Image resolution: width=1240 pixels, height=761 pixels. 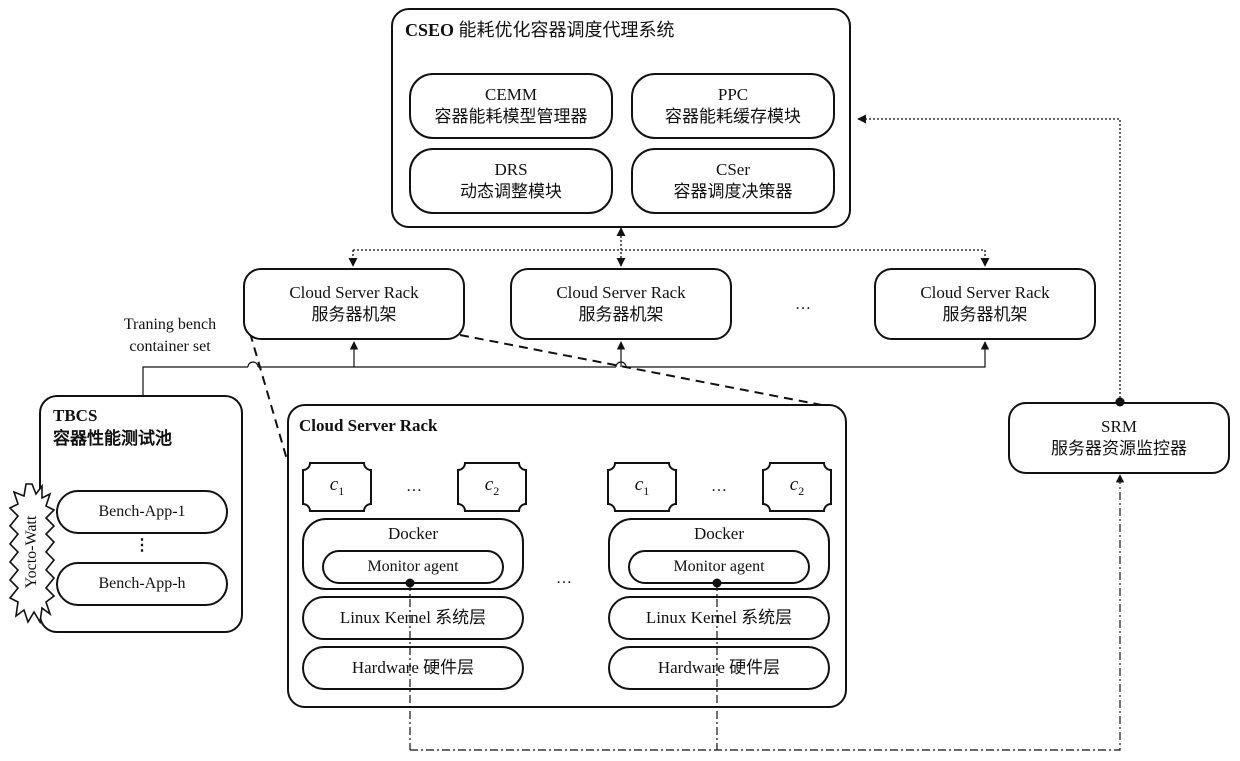 What do you see at coordinates (1119, 438) in the screenshot?
I see `srm-monitor: SRM 服务器资源监控器` at bounding box center [1119, 438].